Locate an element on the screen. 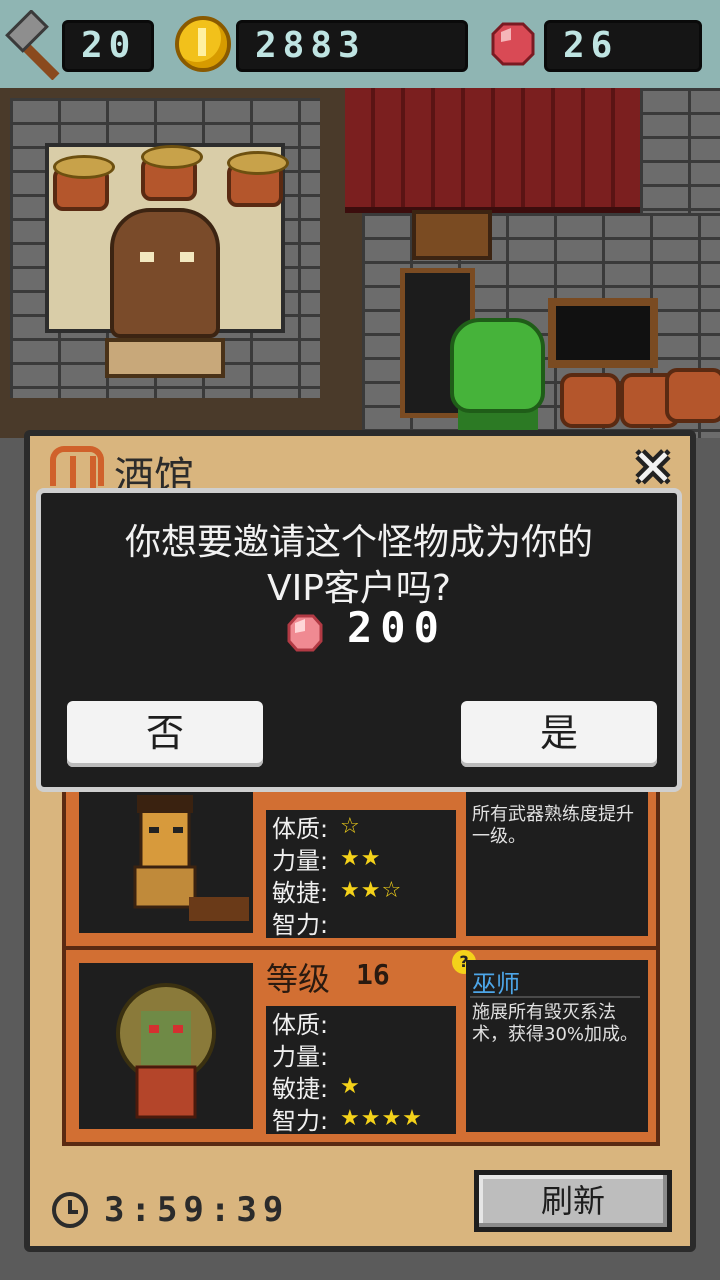  stat-row: 力量: is located at coordinates (361, 1054).